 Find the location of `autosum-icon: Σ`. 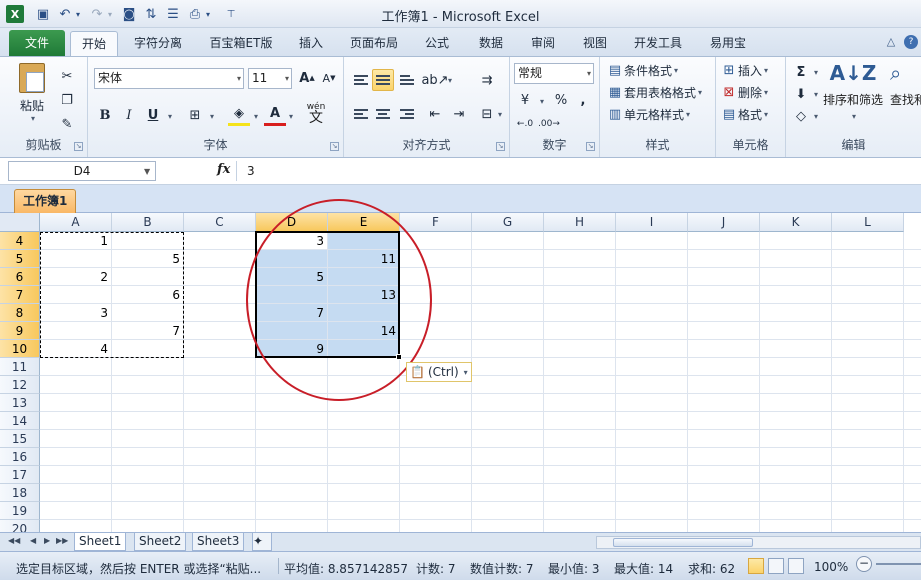

autosum-icon: Σ is located at coordinates (801, 72).